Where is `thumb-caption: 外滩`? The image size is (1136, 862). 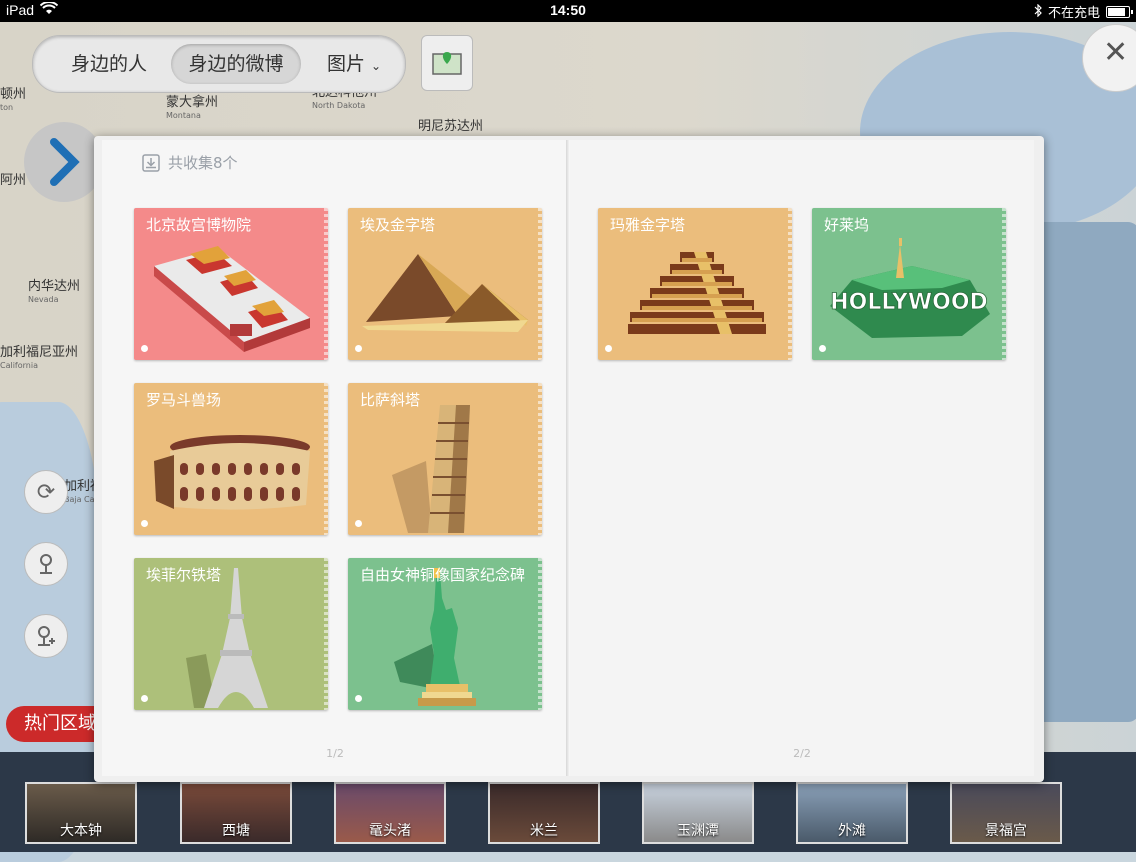
thumb-caption: 外滩 is located at coordinates (852, 831).